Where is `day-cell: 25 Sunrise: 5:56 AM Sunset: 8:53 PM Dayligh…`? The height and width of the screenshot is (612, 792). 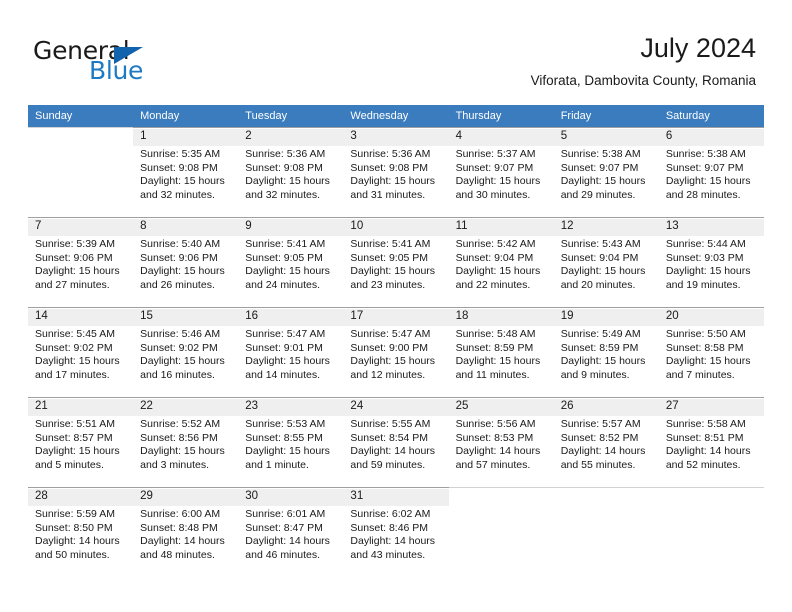
day-cell: 25 Sunrise: 5:56 AM Sunset: 8:53 PM Dayligh… is located at coordinates (501, 442).